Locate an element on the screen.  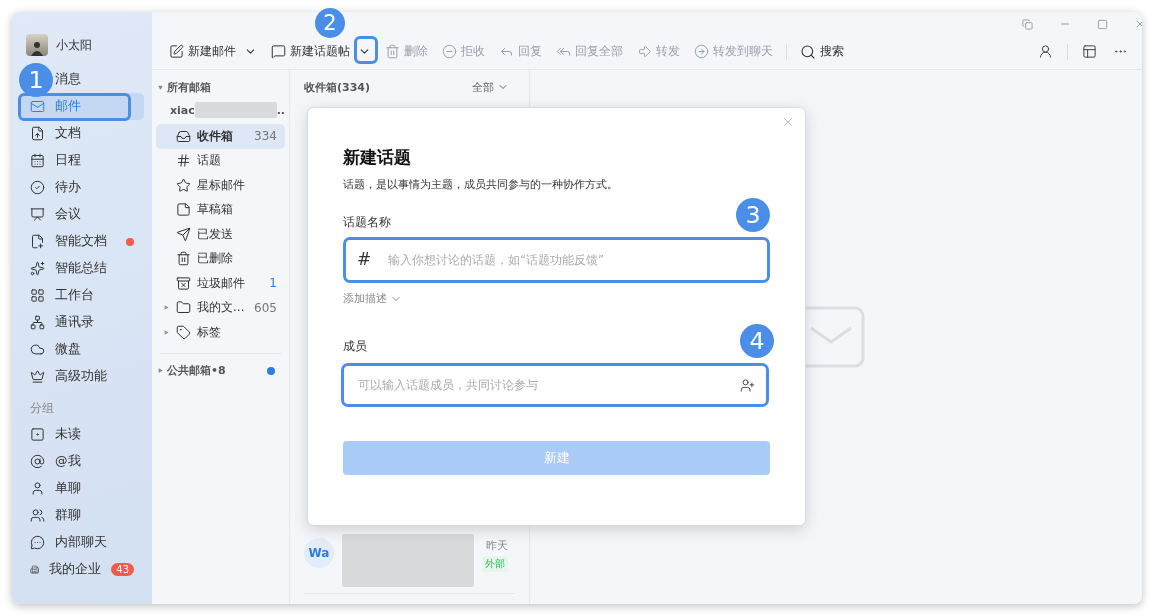
group-item: 内部聊天 is located at coordinates (82, 542).